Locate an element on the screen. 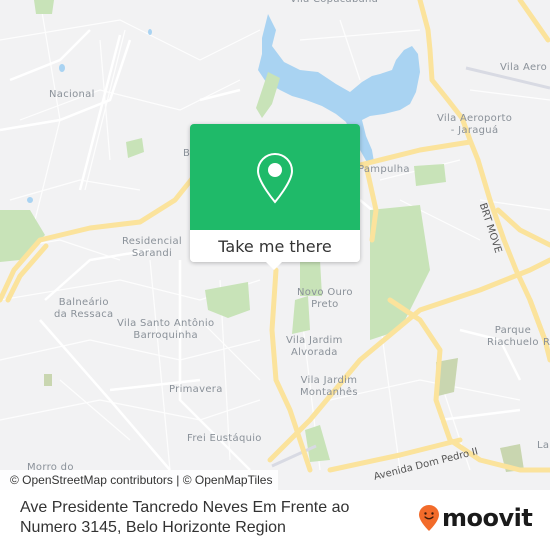 This screenshot has width=550, height=550. moovit-pin-icon is located at coordinates (429, 518).